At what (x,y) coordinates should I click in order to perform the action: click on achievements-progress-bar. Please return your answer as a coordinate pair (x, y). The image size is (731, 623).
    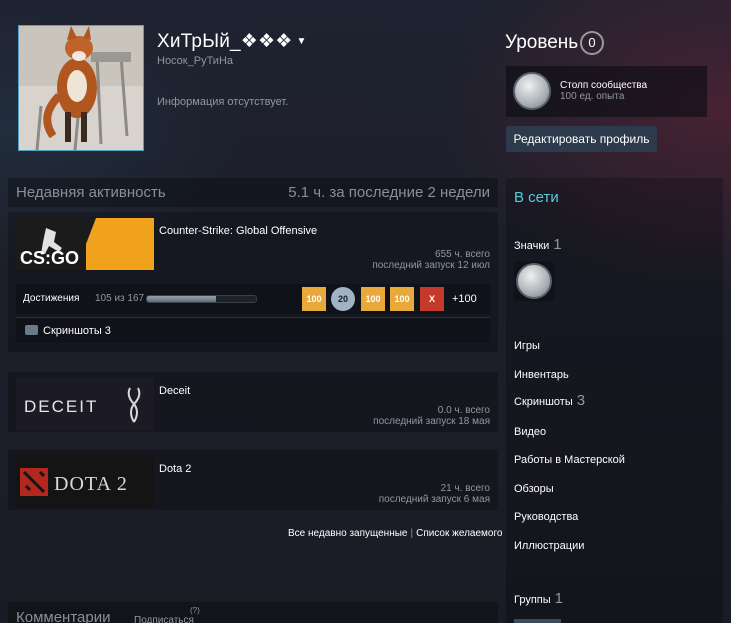
    Looking at the image, I should click on (201, 299).